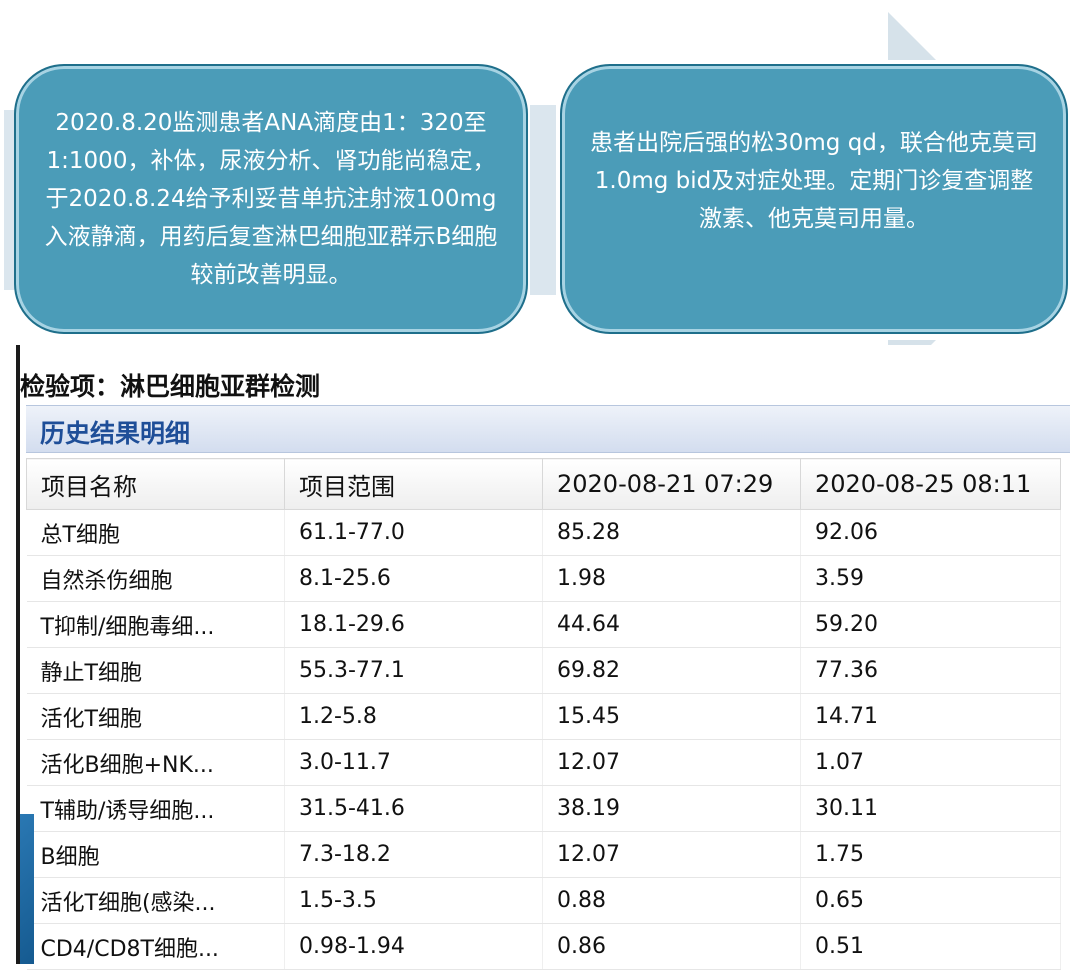 Image resolution: width=1080 pixels, height=970 pixels. Describe the element at coordinates (413, 900) in the screenshot. I see `cell-range: 1.5-3.5` at that location.